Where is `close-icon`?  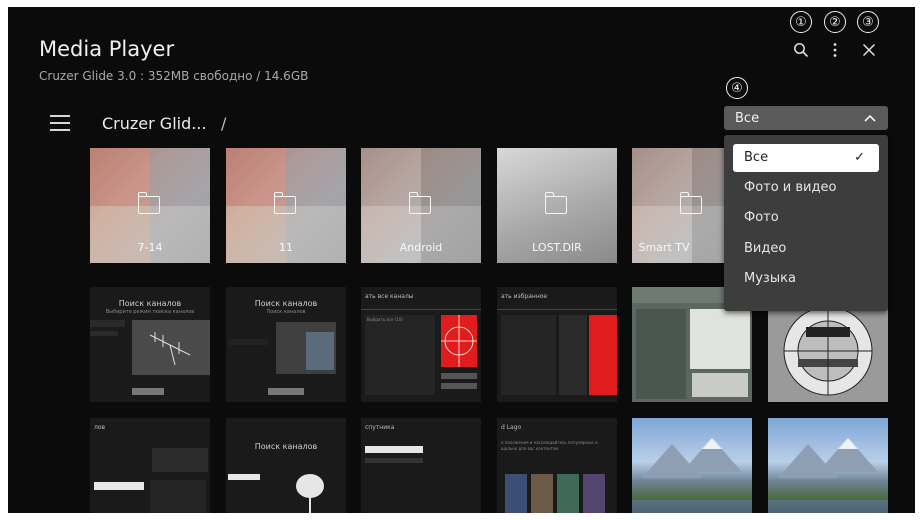
close-icon is located at coordinates (869, 50).